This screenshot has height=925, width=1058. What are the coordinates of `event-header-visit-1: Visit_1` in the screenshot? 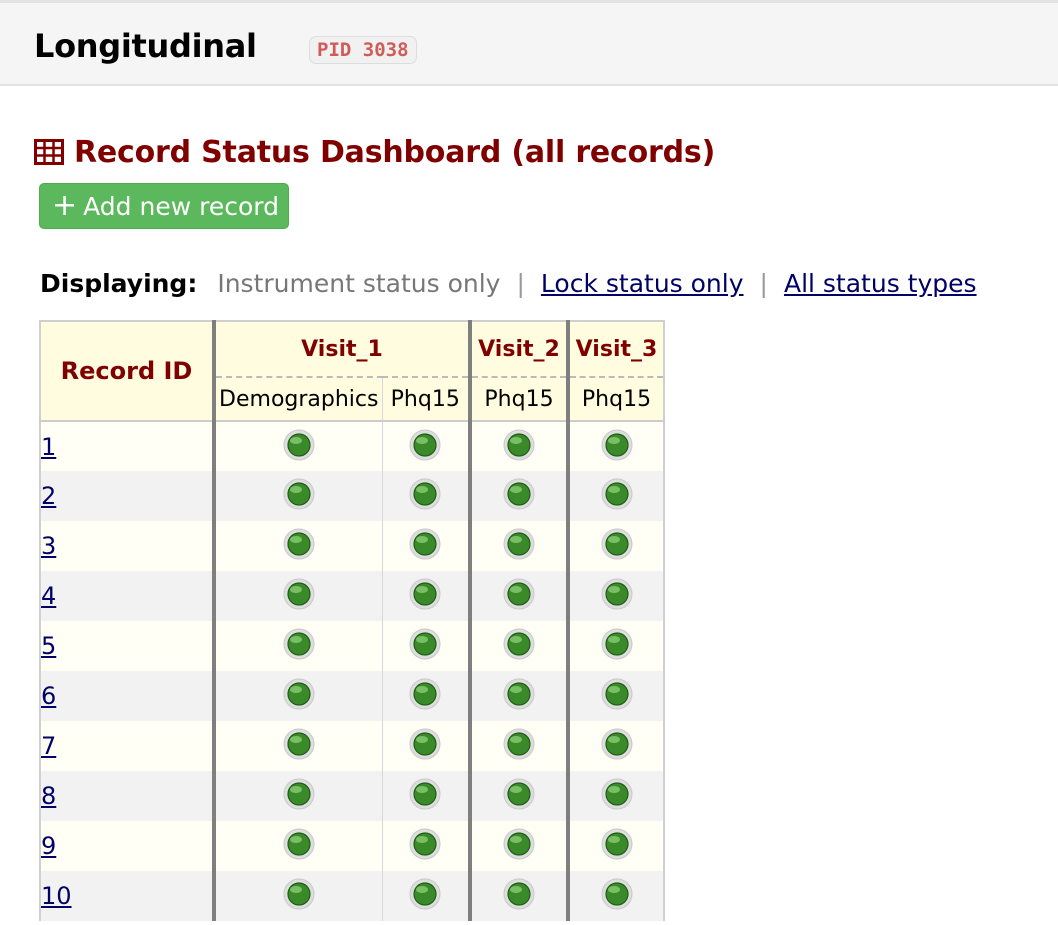 It's located at (343, 349).